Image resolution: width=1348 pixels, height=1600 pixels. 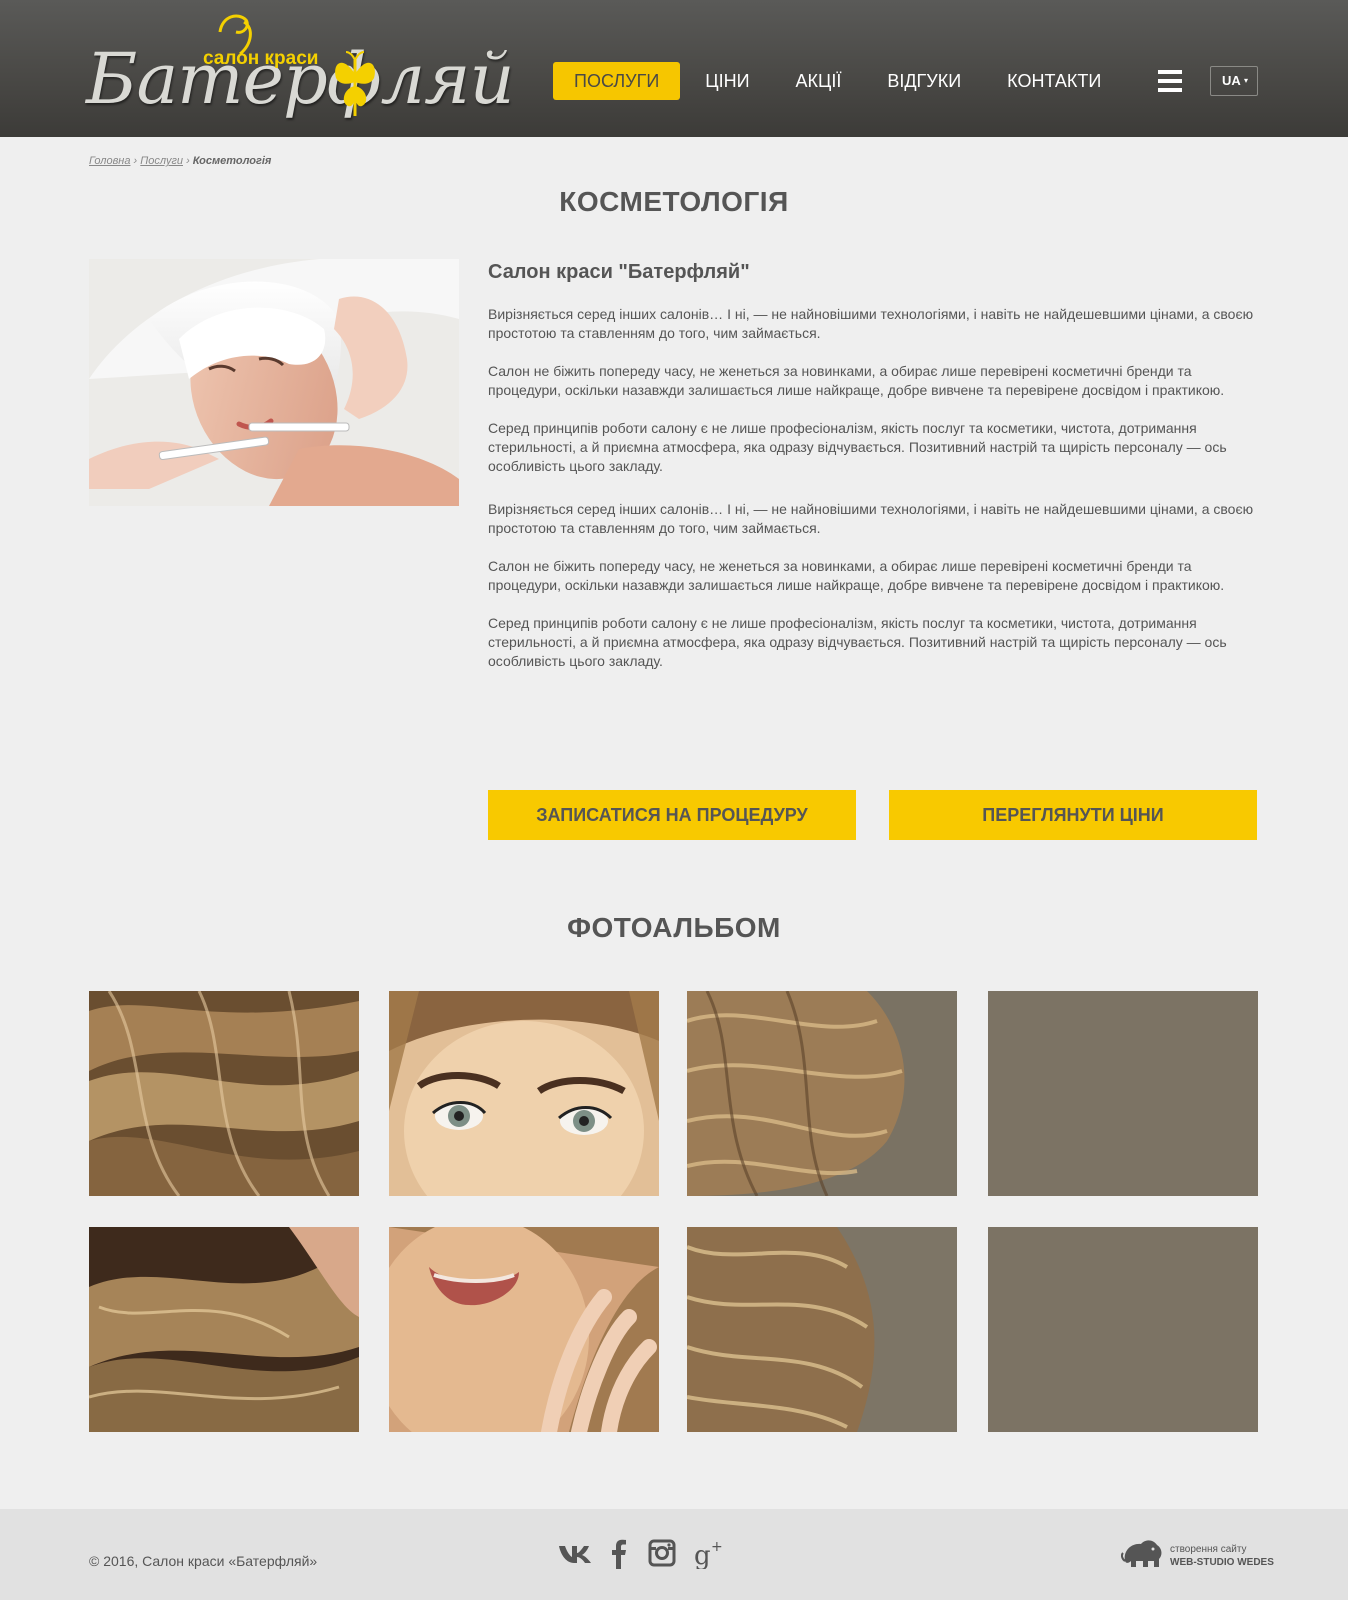 I want to click on article-heading: Салон краси "Батерфляй", so click(x=619, y=272).